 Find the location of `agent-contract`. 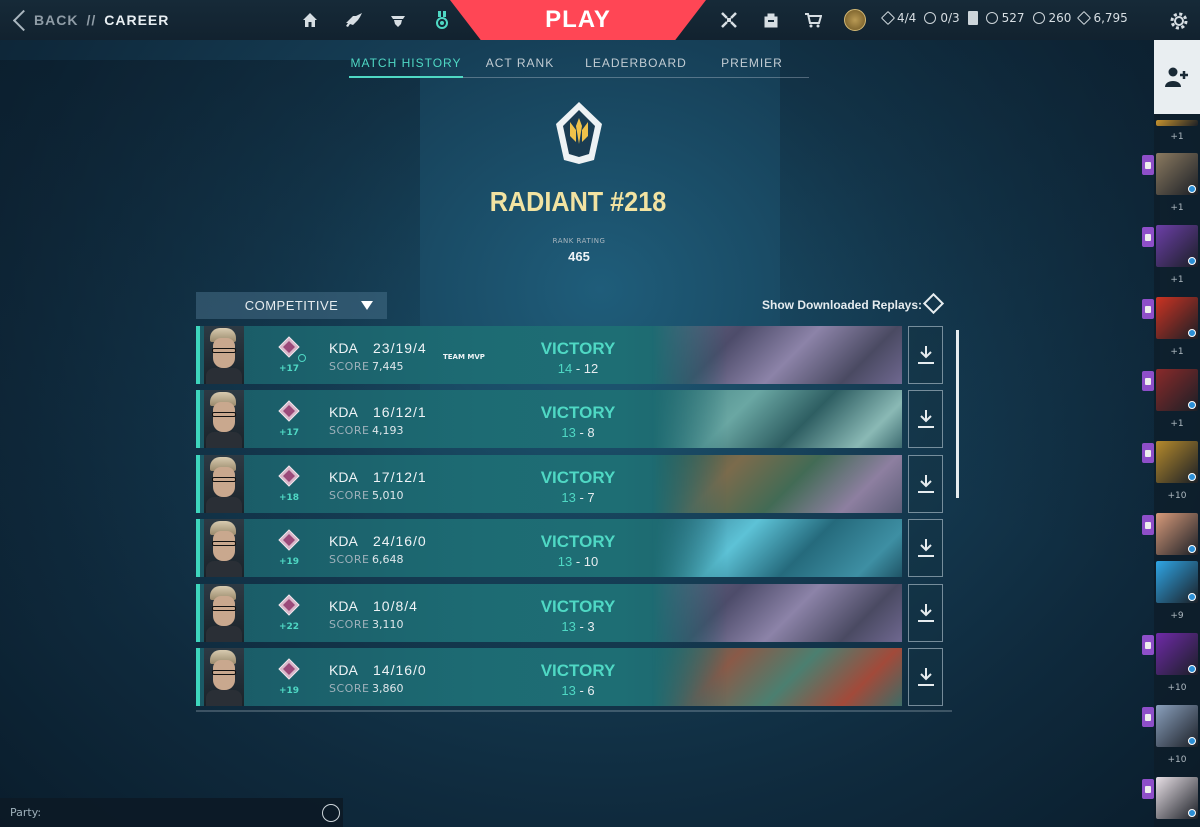

agent-contract is located at coordinates (972, 18).